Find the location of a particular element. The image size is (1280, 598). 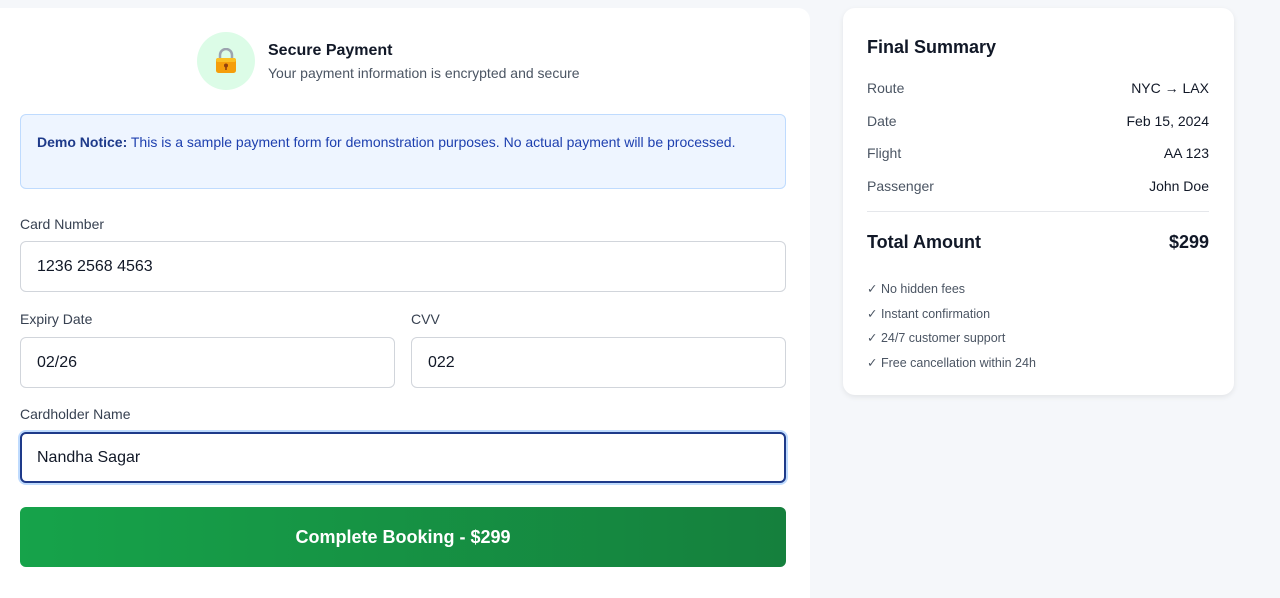

summary-row-route: Route NYC → LAX is located at coordinates (1038, 94).